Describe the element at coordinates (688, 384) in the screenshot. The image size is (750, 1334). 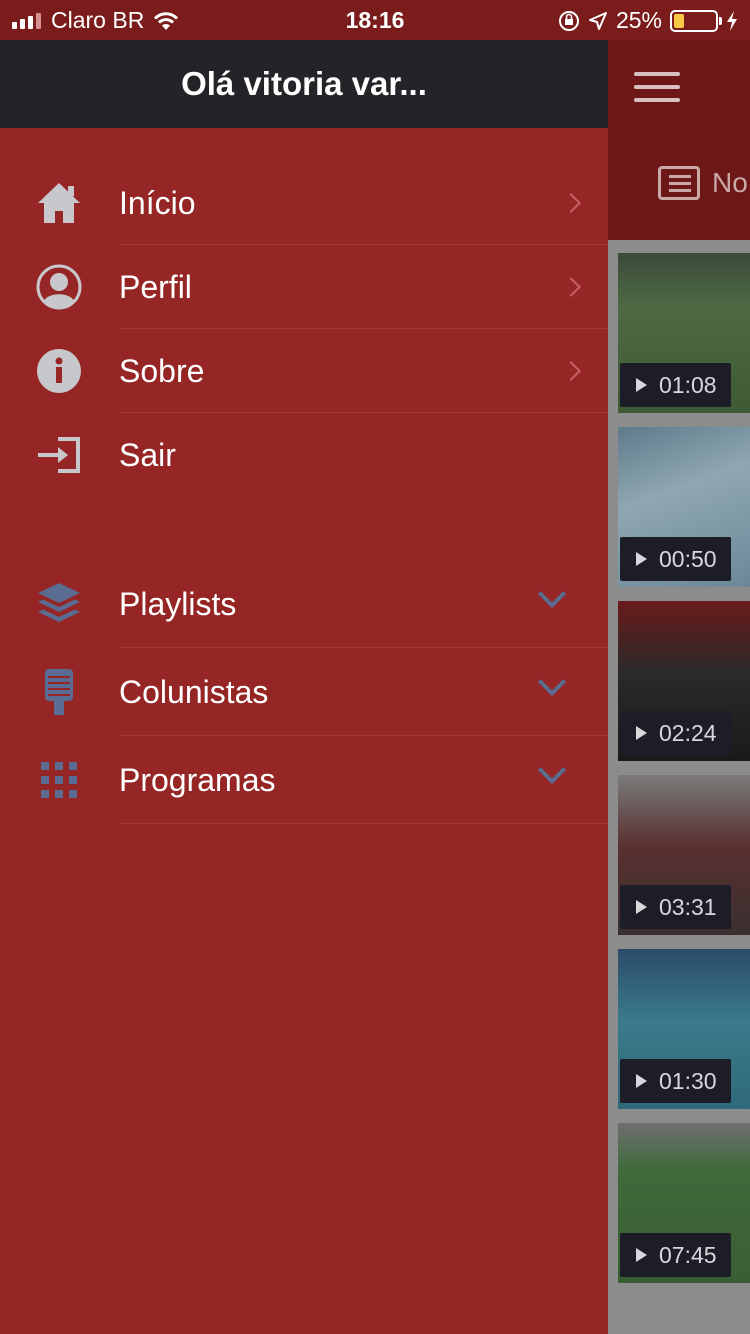
I see `video-duration: 01:08` at that location.